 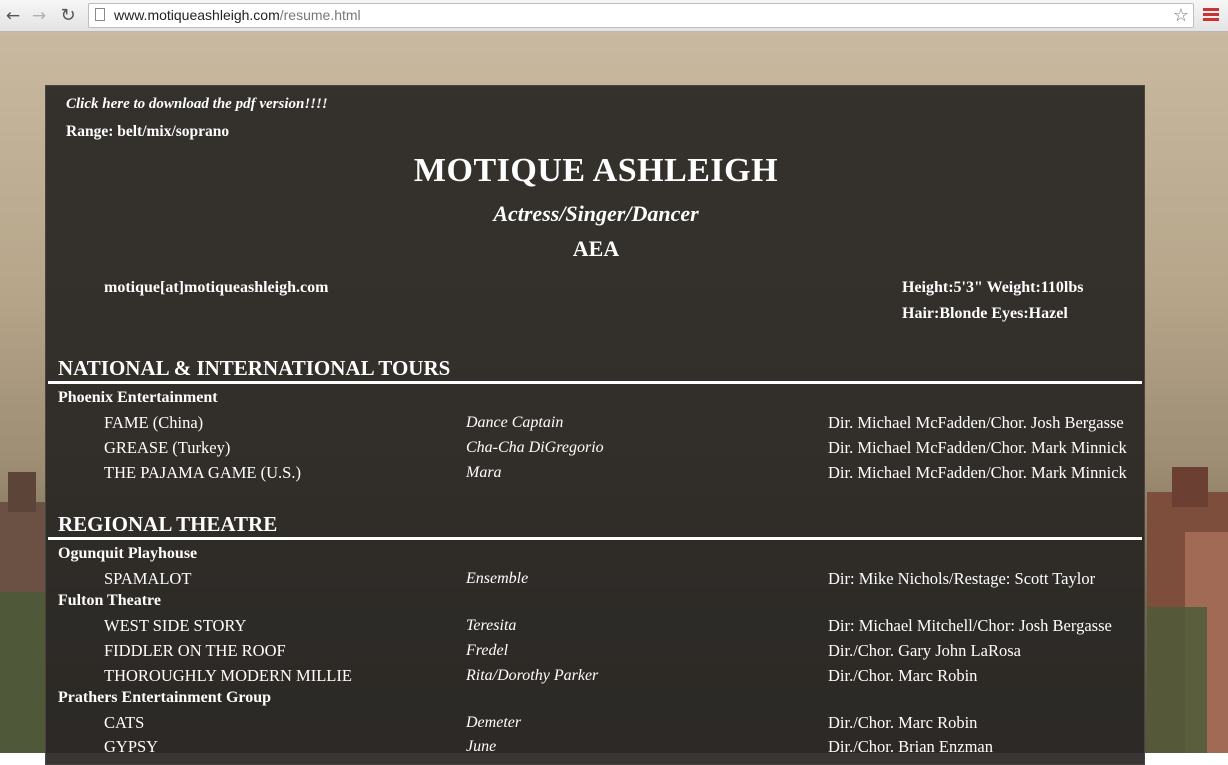 I want to click on height-weight: Height:5'3" Weight:110lbs, so click(x=993, y=287).